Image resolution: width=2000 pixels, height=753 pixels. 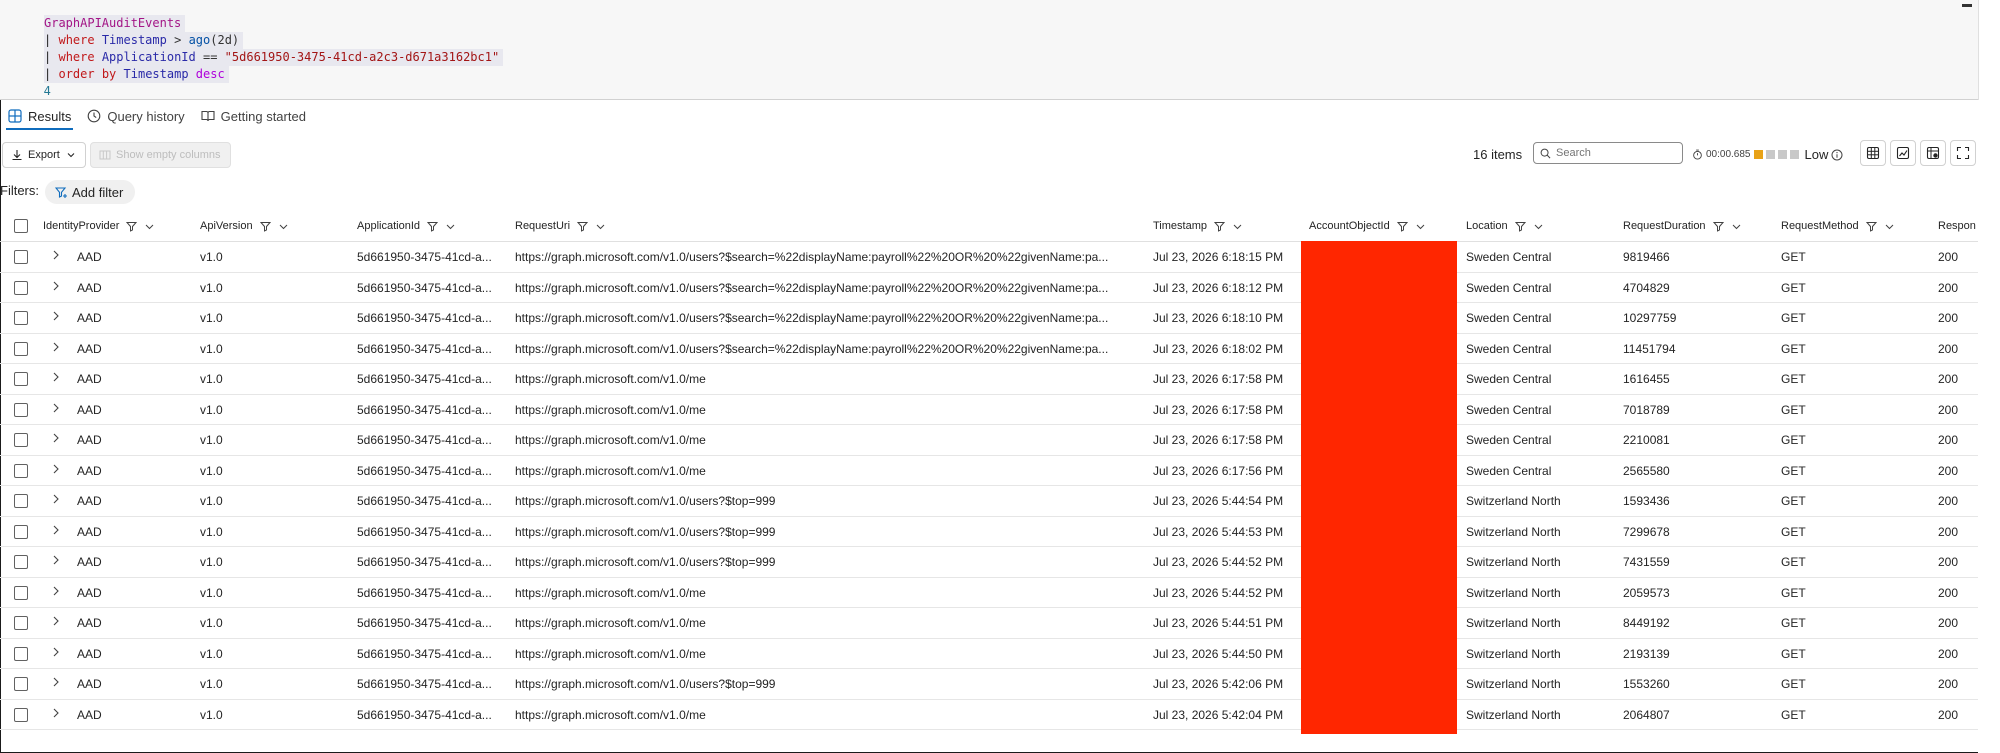 I want to click on show-empty-columns-button: Show empty columns, so click(x=160, y=155).